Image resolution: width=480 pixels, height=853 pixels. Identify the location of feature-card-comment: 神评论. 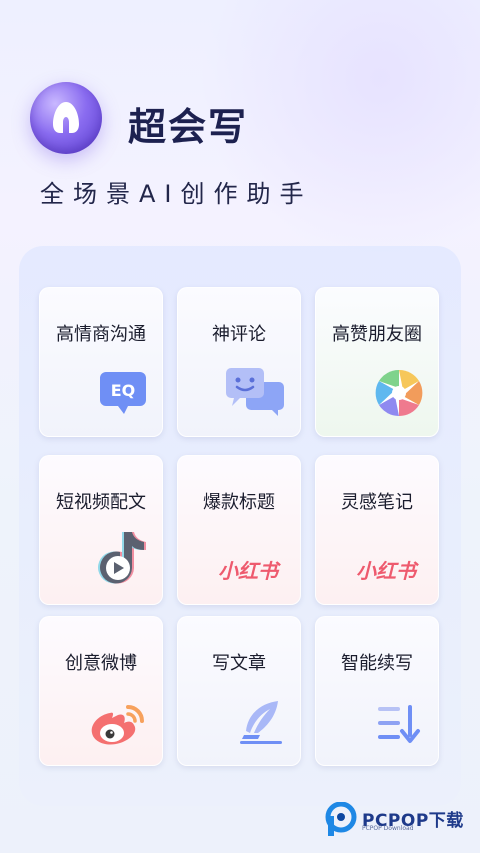
(239, 362).